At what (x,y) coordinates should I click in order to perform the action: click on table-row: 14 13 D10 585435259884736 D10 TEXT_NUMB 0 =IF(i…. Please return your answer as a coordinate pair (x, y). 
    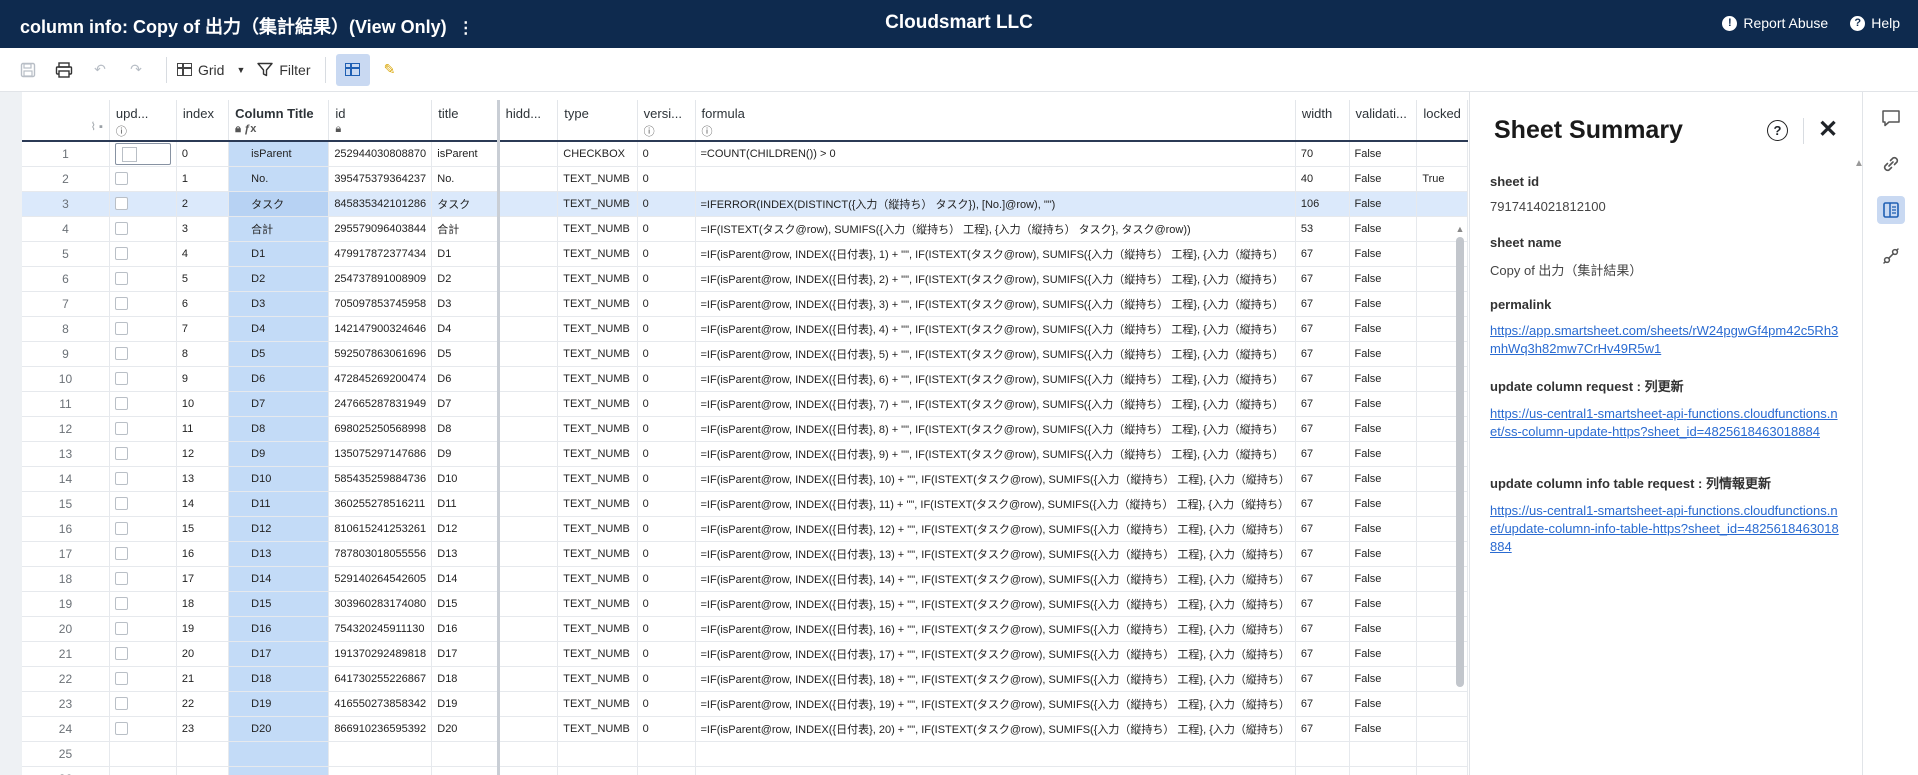
    Looking at the image, I should click on (745, 479).